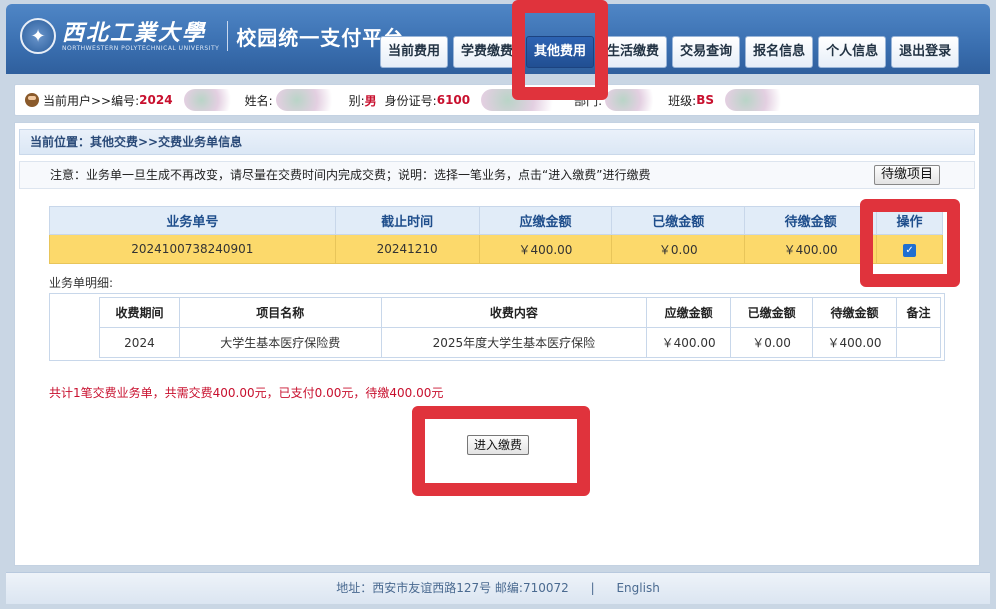  Describe the element at coordinates (141, 48) in the screenshot. I see `school-name-en: NORTHWESTERN POLYTECHNICAL UNIVERSITY` at that location.